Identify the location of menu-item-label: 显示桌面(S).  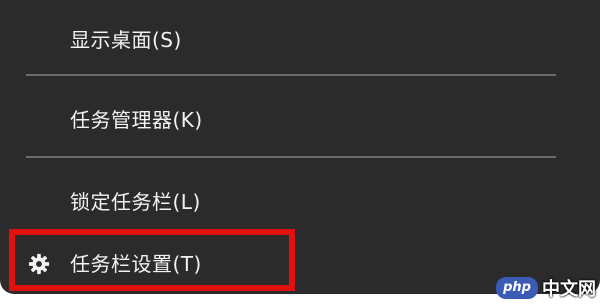
(126, 40).